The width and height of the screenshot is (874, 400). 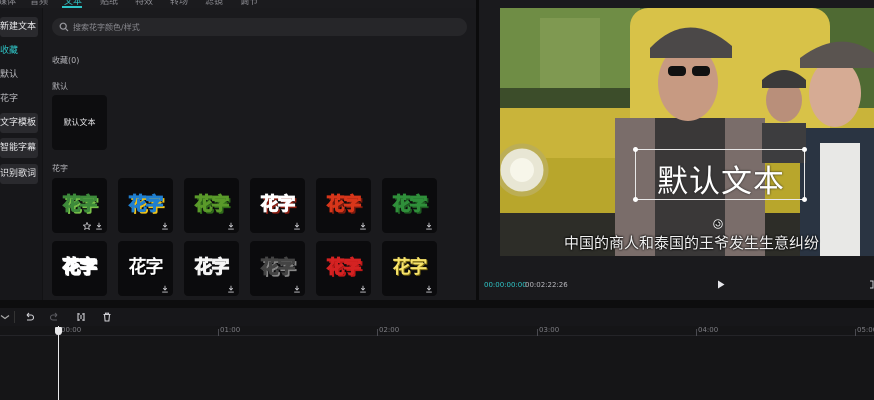 What do you see at coordinates (721, 178) in the screenshot?
I see `text-overlay: 默认文本` at bounding box center [721, 178].